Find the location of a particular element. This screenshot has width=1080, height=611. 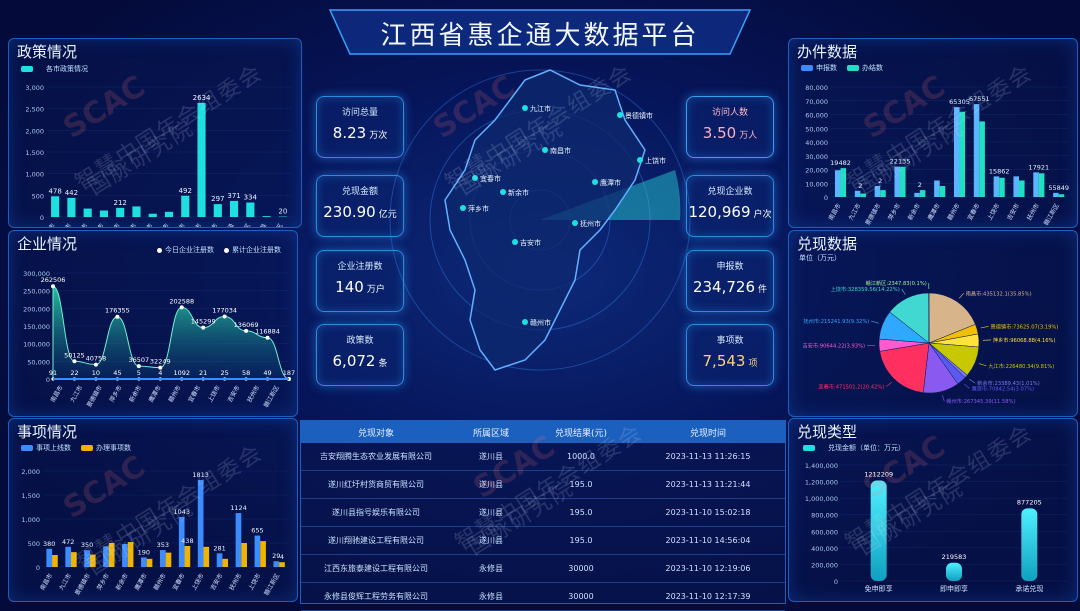

office-bar-label: 19482 is located at coordinates (840, 163).